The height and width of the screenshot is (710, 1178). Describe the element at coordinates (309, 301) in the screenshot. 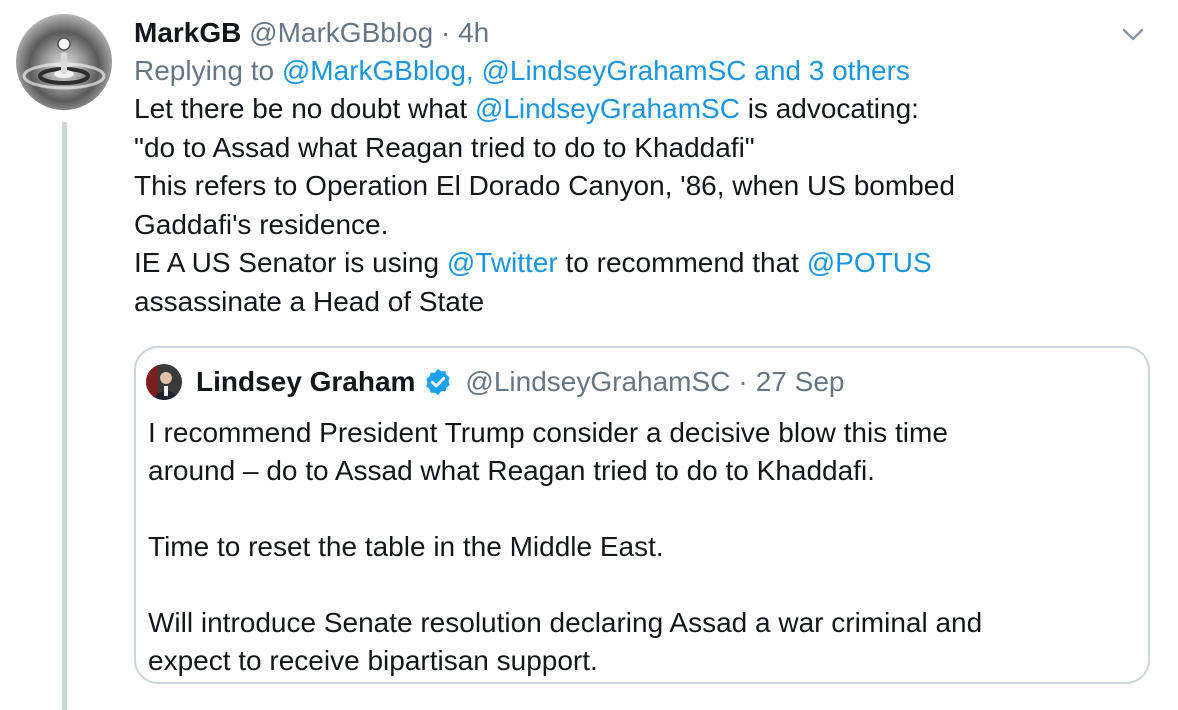

I see `tweet-line: assassinate a Head of State` at that location.